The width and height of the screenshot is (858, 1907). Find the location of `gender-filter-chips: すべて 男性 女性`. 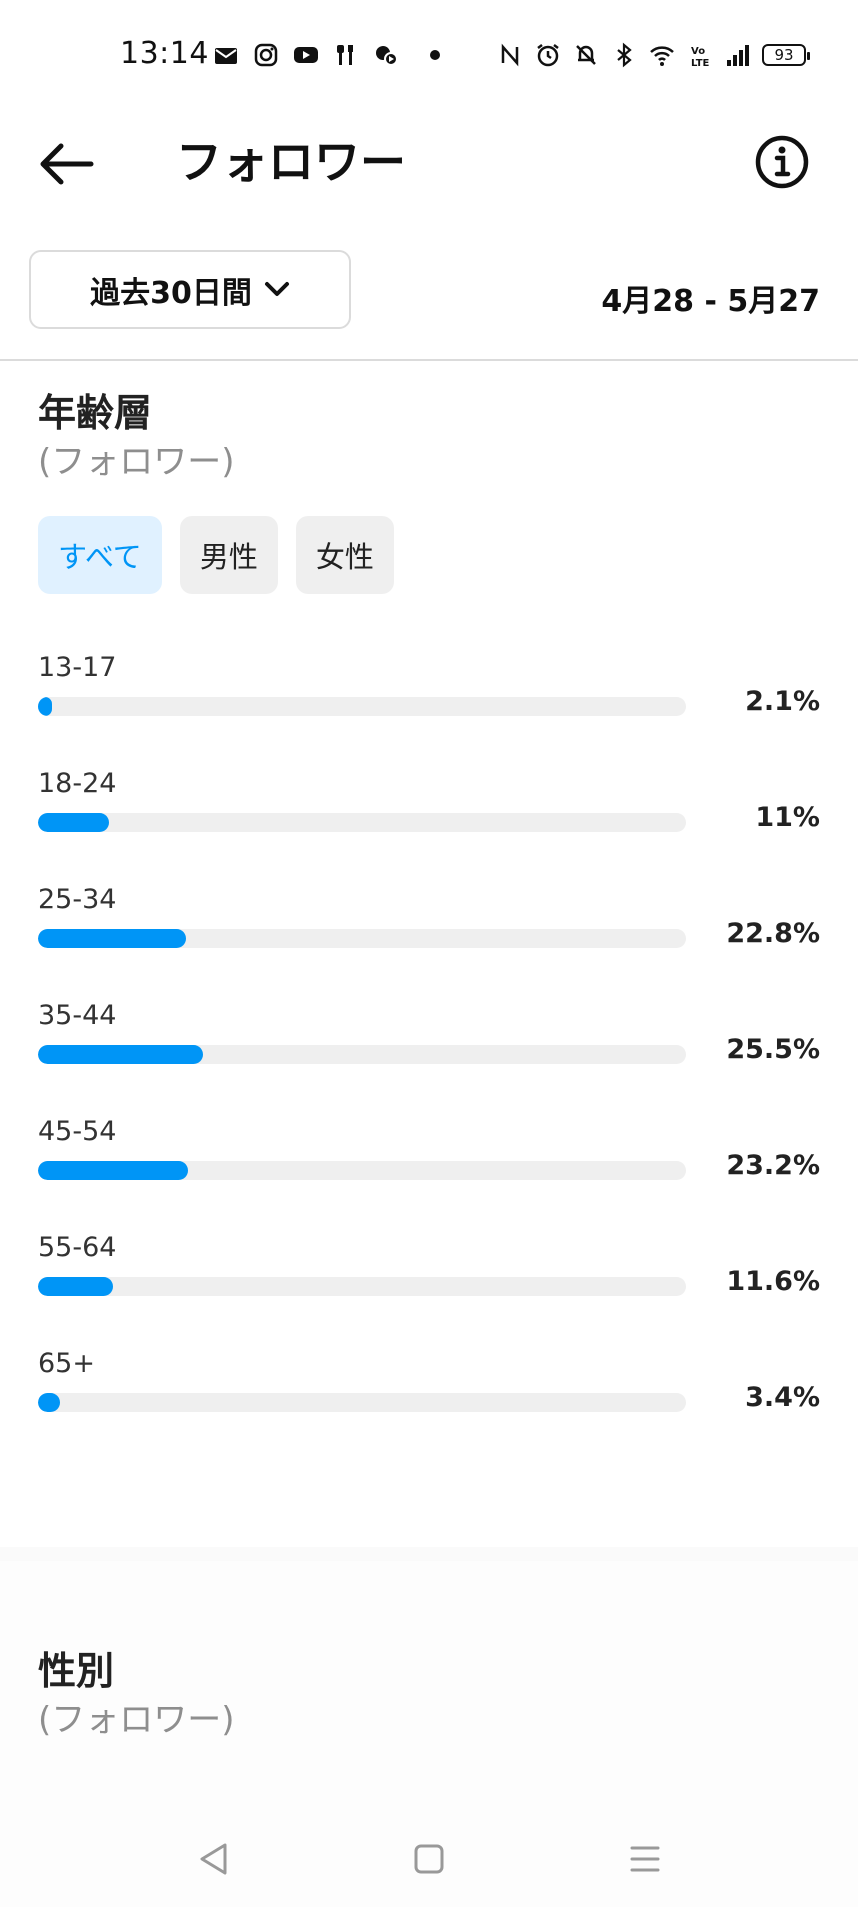

gender-filter-chips: すべて 男性 女性 is located at coordinates (216, 555).